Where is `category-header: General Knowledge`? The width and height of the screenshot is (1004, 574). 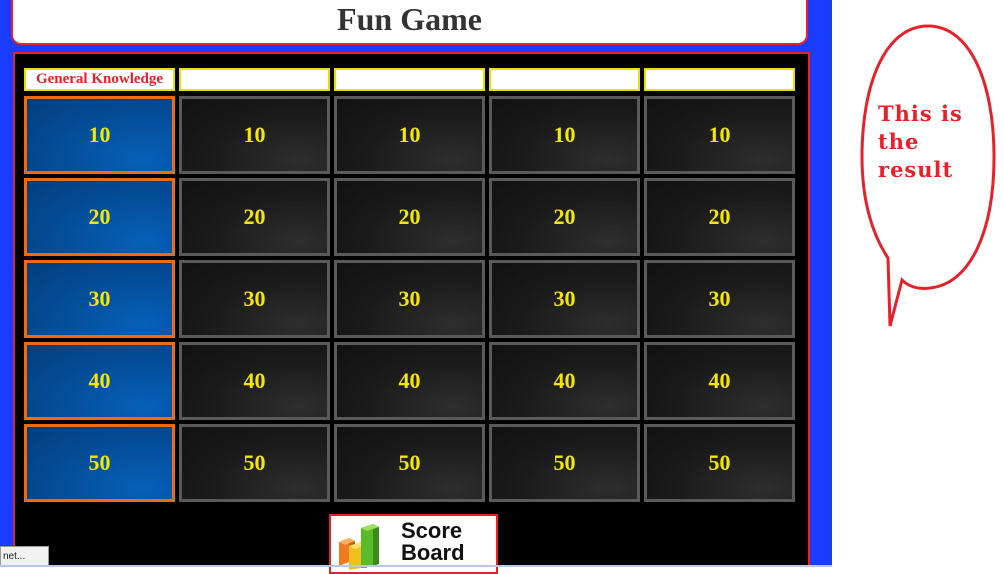
category-header: General Knowledge is located at coordinates (99, 79).